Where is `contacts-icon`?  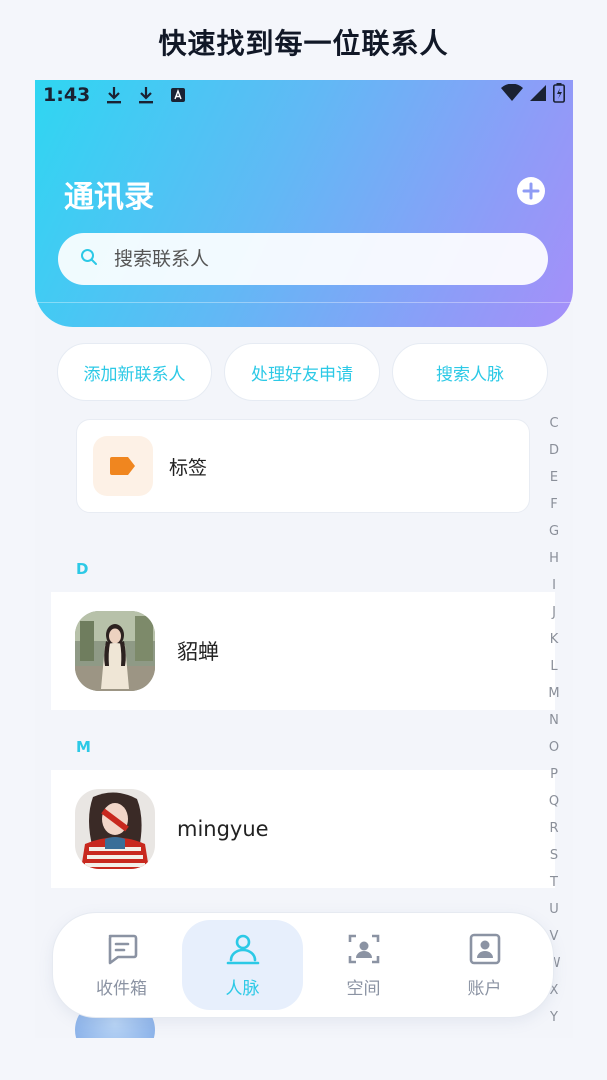
contacts-icon is located at coordinates (243, 949).